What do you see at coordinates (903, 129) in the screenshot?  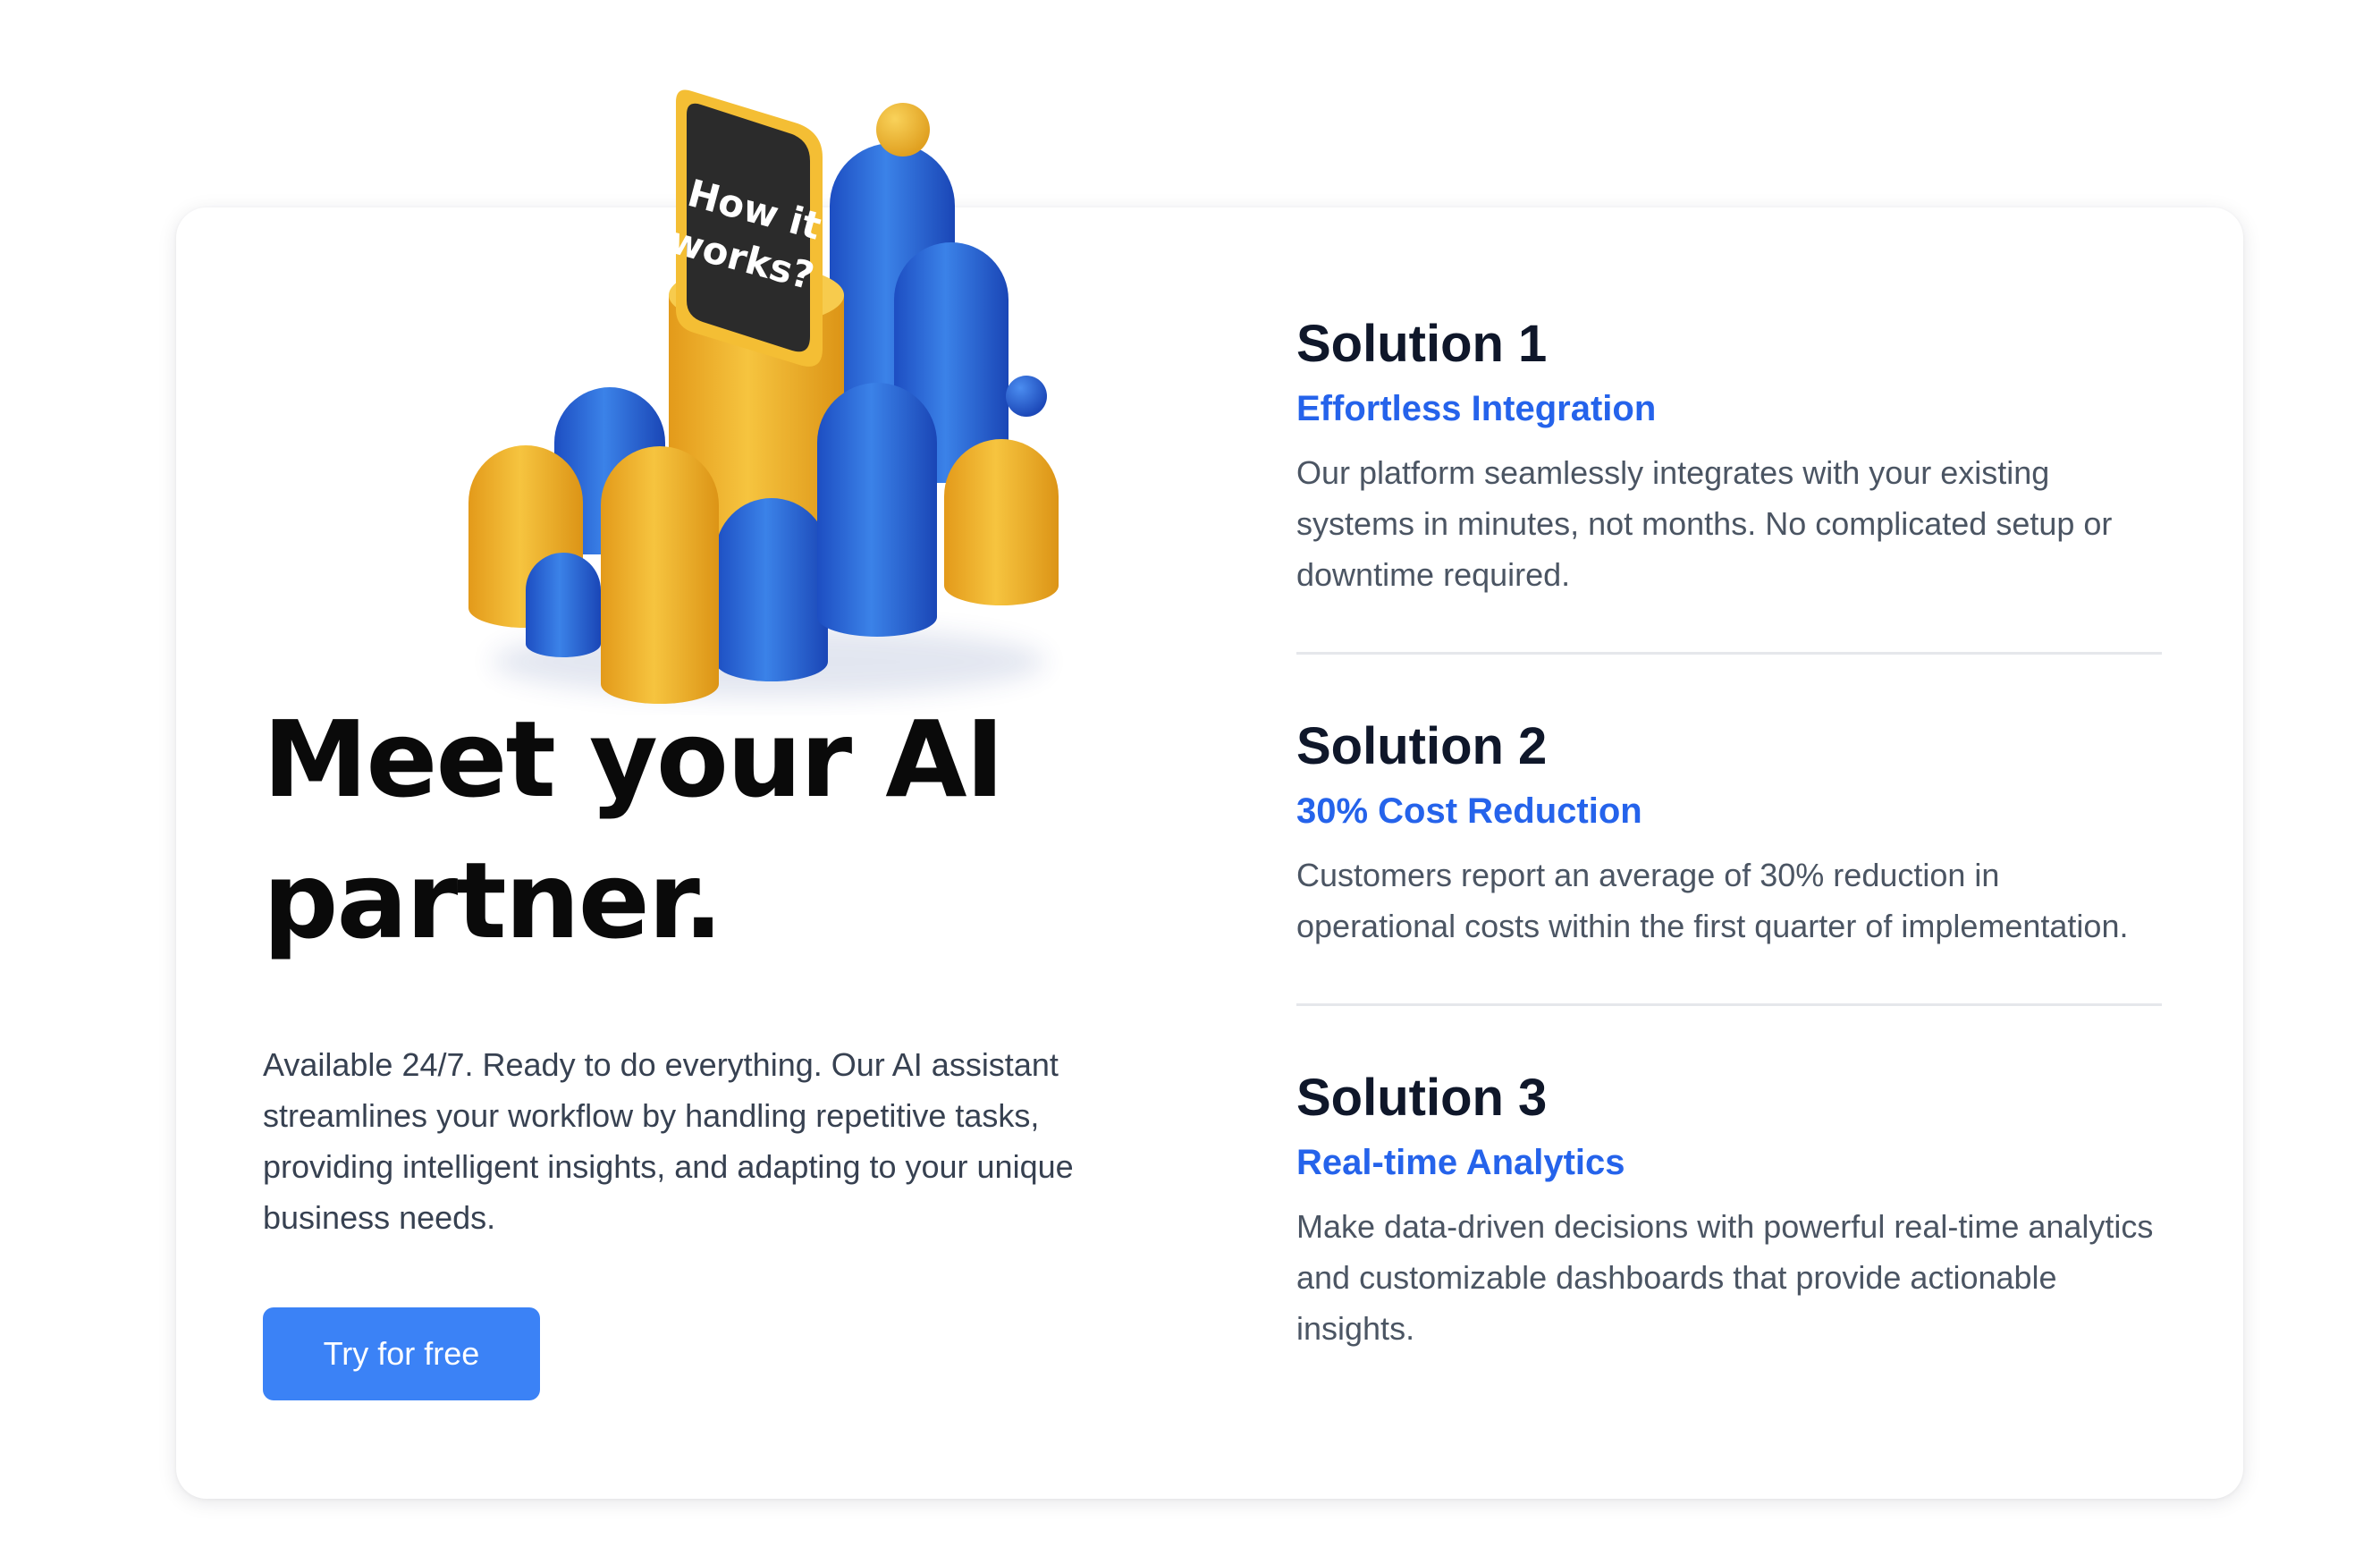 I see `sphere-yellow` at bounding box center [903, 129].